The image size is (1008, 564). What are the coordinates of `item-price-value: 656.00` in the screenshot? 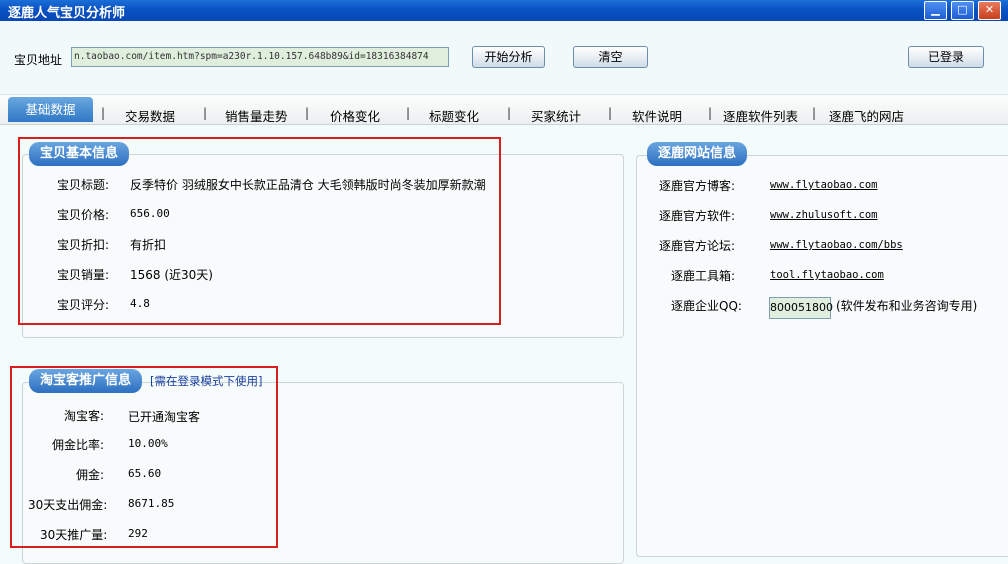 It's located at (150, 213).